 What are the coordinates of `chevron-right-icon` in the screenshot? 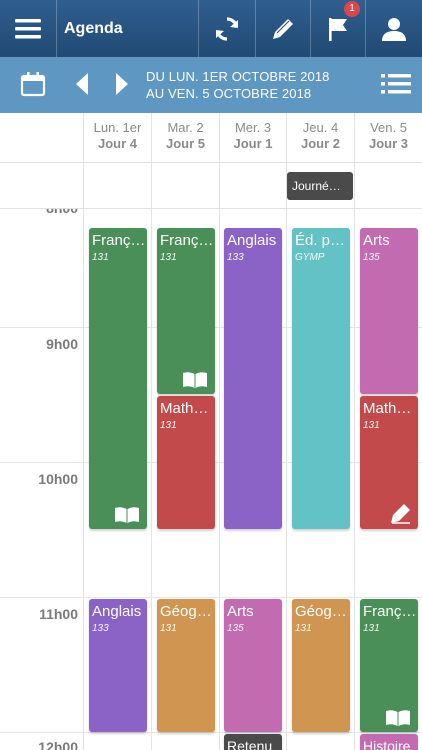 It's located at (122, 84).